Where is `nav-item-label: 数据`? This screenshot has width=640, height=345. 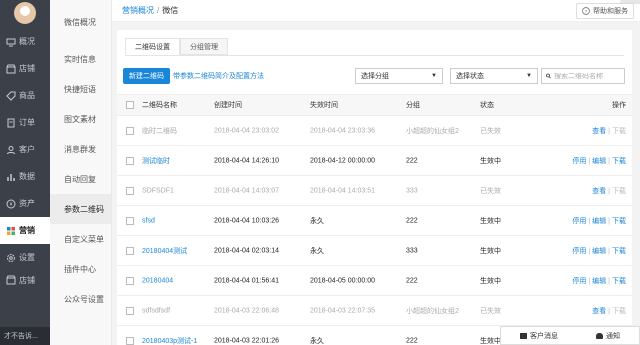
nav-item-label: 数据 is located at coordinates (27, 176).